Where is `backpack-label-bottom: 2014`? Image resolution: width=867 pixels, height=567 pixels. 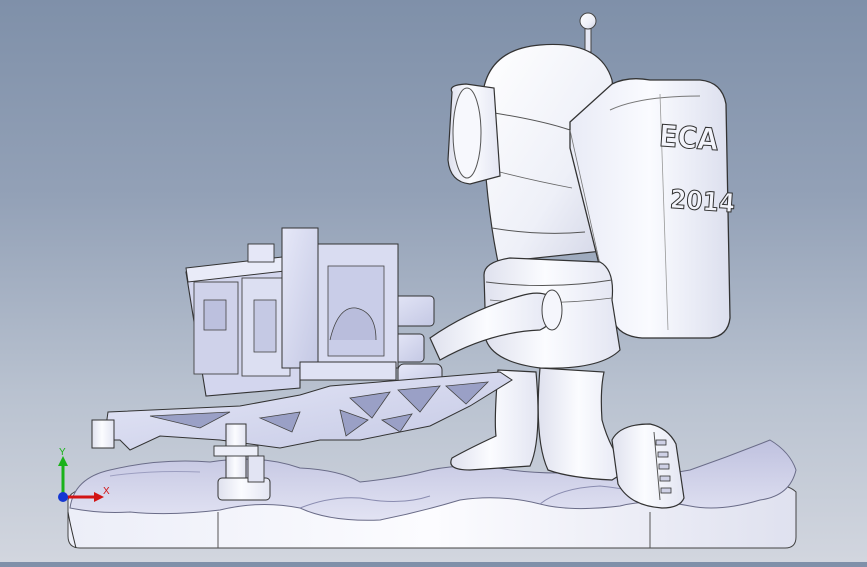
backpack-label-bottom: 2014 is located at coordinates (702, 202).